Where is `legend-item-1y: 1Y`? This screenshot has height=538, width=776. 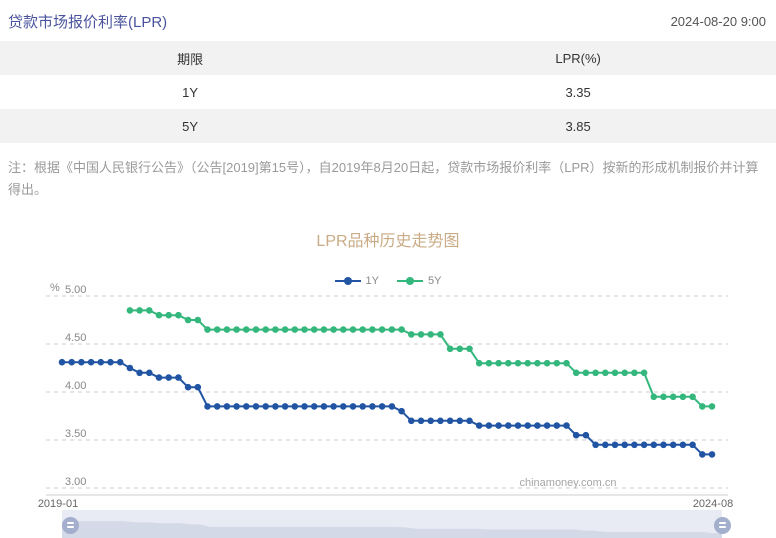 legend-item-1y: 1Y is located at coordinates (356, 281).